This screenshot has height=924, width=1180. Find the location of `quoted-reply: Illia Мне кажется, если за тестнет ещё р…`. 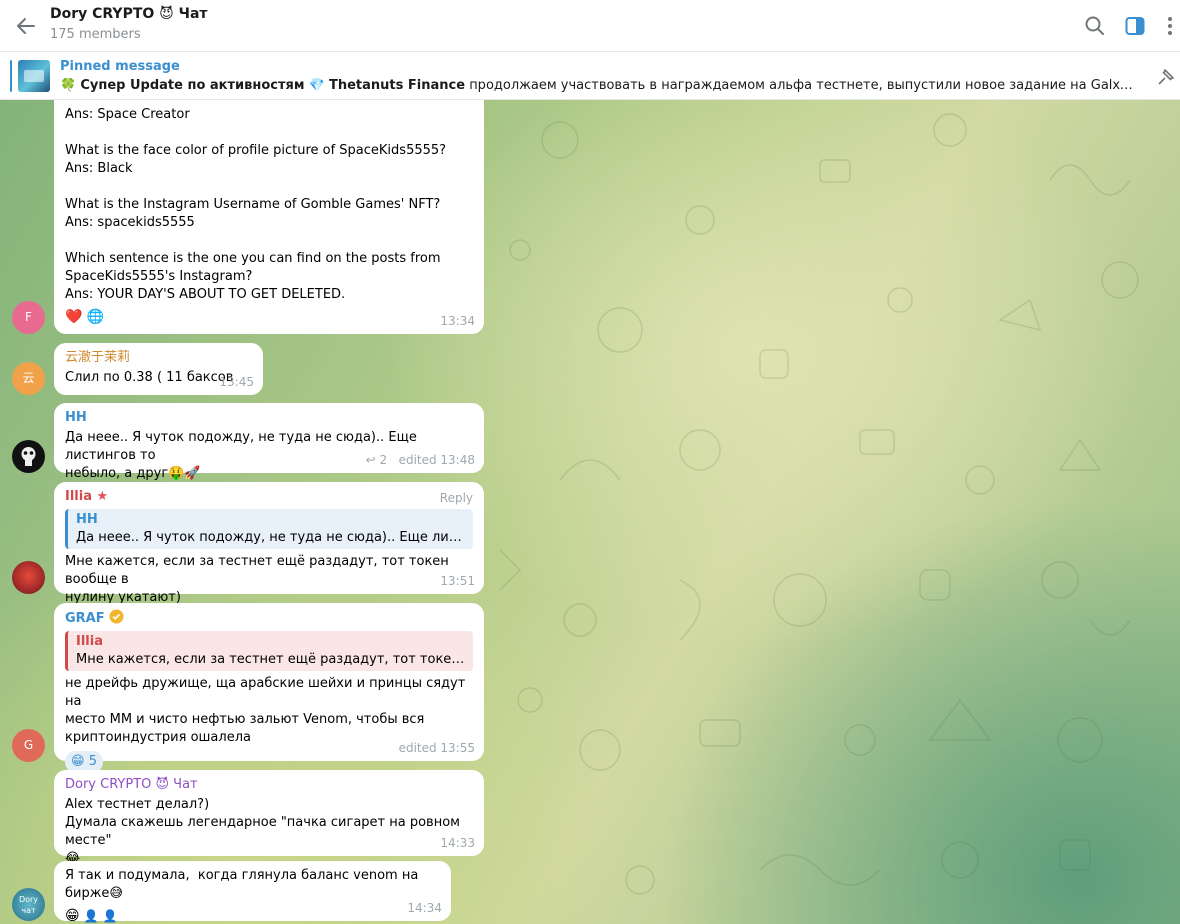

quoted-reply: Illia Мне кажется, если за тестнет ещё р… is located at coordinates (269, 651).